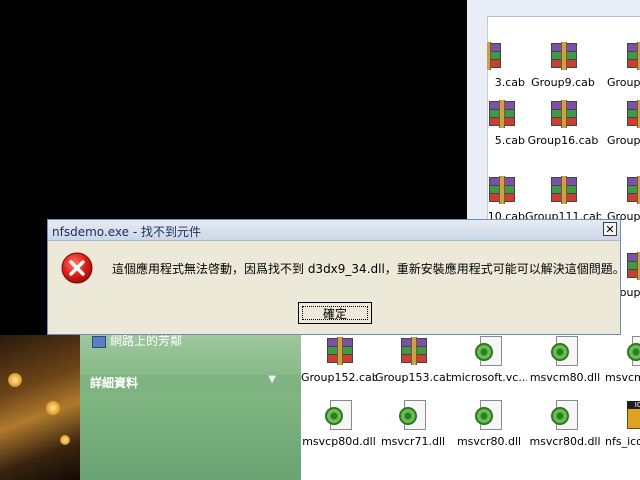  I want to click on file-label: Group152.cab, so click(339, 377).